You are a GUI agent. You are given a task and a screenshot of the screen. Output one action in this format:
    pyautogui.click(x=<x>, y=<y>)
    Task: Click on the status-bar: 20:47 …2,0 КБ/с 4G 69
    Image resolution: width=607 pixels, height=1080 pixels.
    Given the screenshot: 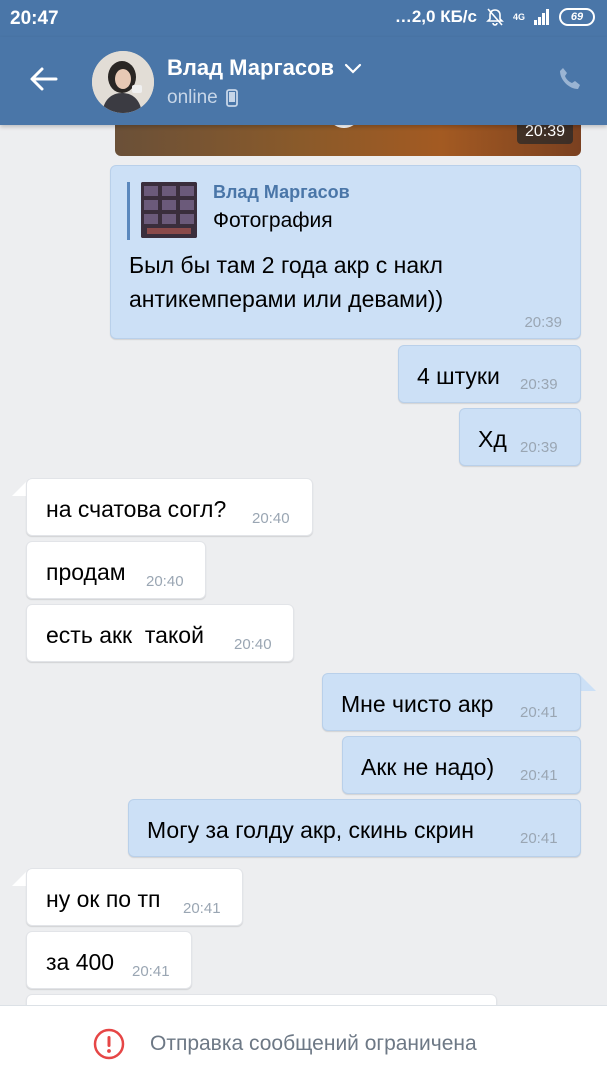 What is the action you would take?
    pyautogui.click(x=303, y=18)
    